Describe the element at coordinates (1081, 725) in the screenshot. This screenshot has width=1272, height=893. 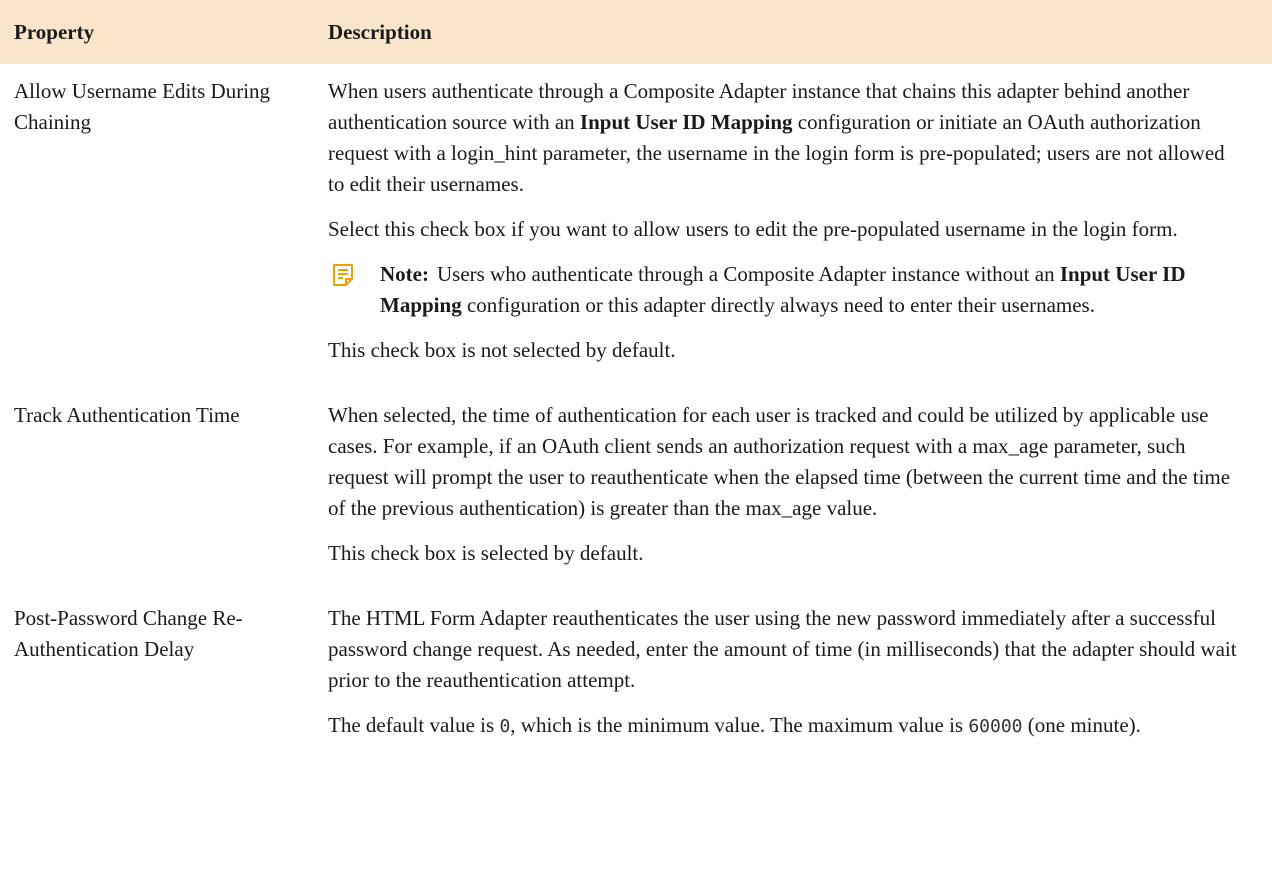
I see `text-run: (one minute).` at that location.